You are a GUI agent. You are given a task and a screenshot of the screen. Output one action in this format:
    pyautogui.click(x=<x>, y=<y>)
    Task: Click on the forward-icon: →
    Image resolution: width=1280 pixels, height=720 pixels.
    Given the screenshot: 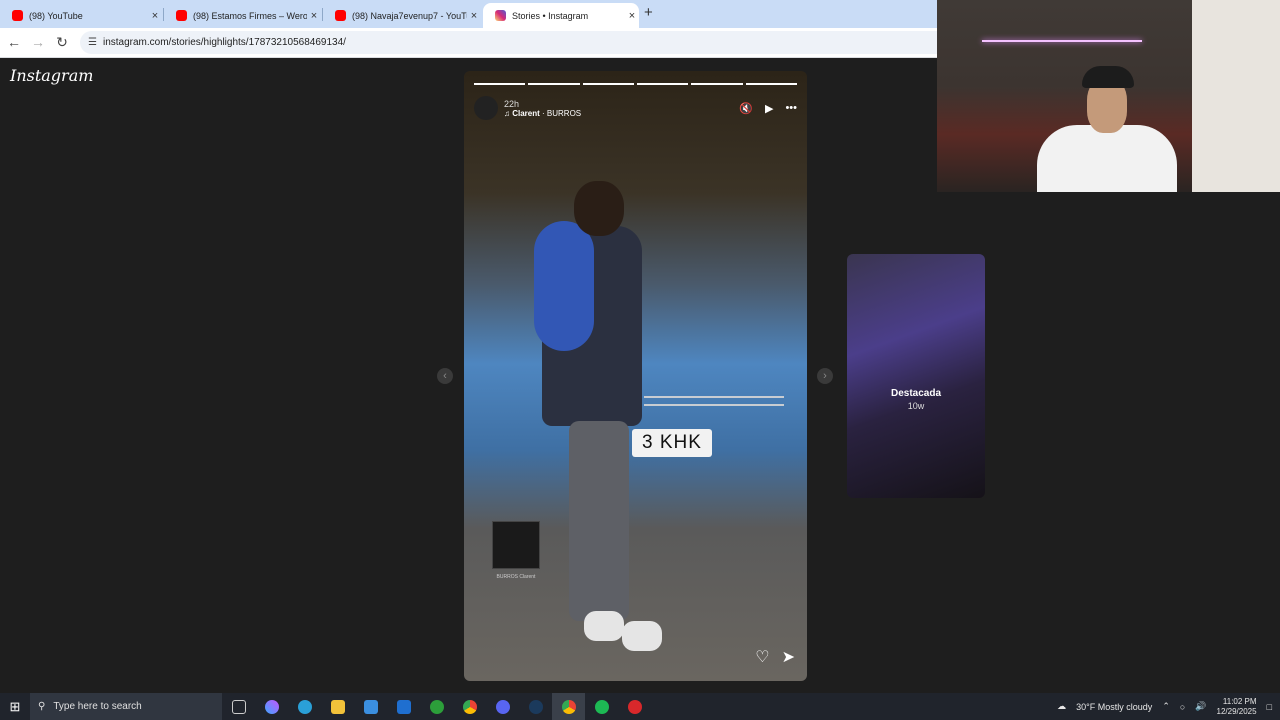 What is the action you would take?
    pyautogui.click(x=38, y=42)
    